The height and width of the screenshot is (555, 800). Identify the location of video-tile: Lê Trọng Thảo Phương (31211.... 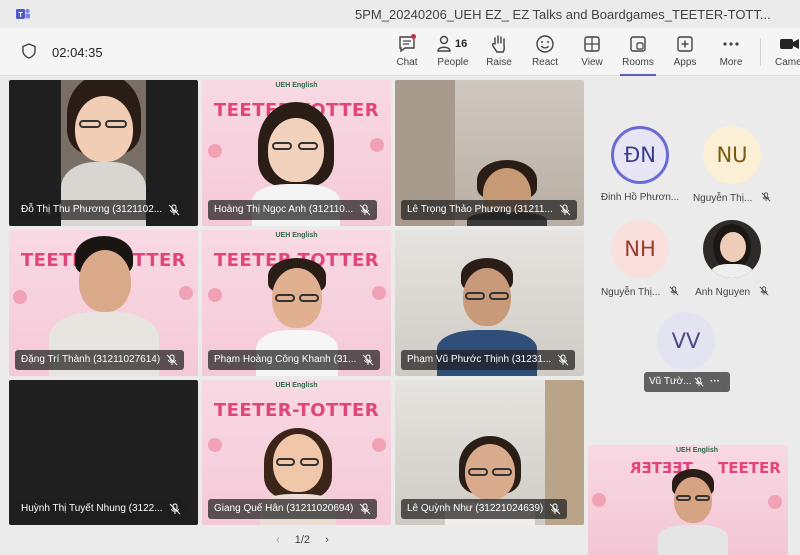
(489, 153).